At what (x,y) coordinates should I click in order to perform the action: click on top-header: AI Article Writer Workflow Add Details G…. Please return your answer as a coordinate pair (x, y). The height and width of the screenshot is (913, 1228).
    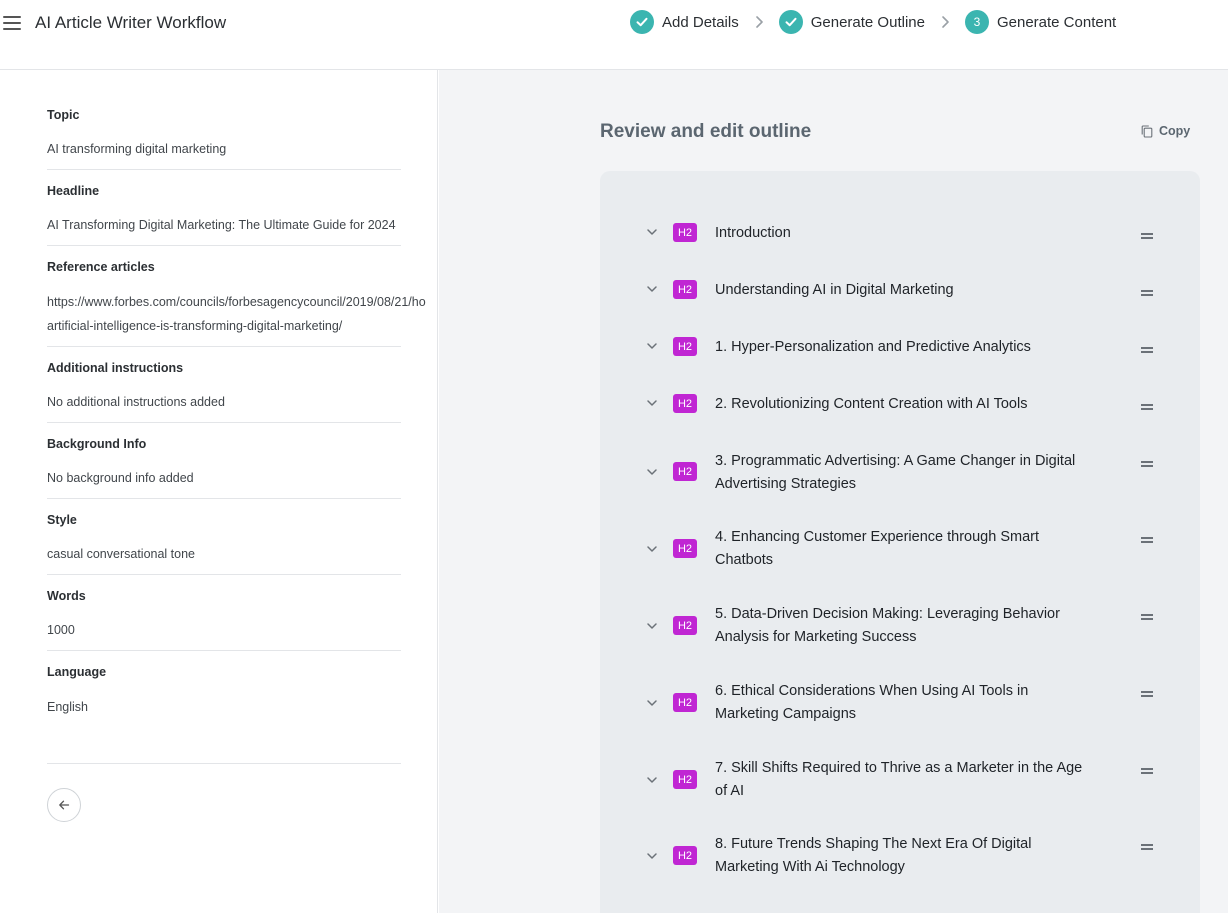
    Looking at the image, I should click on (614, 35).